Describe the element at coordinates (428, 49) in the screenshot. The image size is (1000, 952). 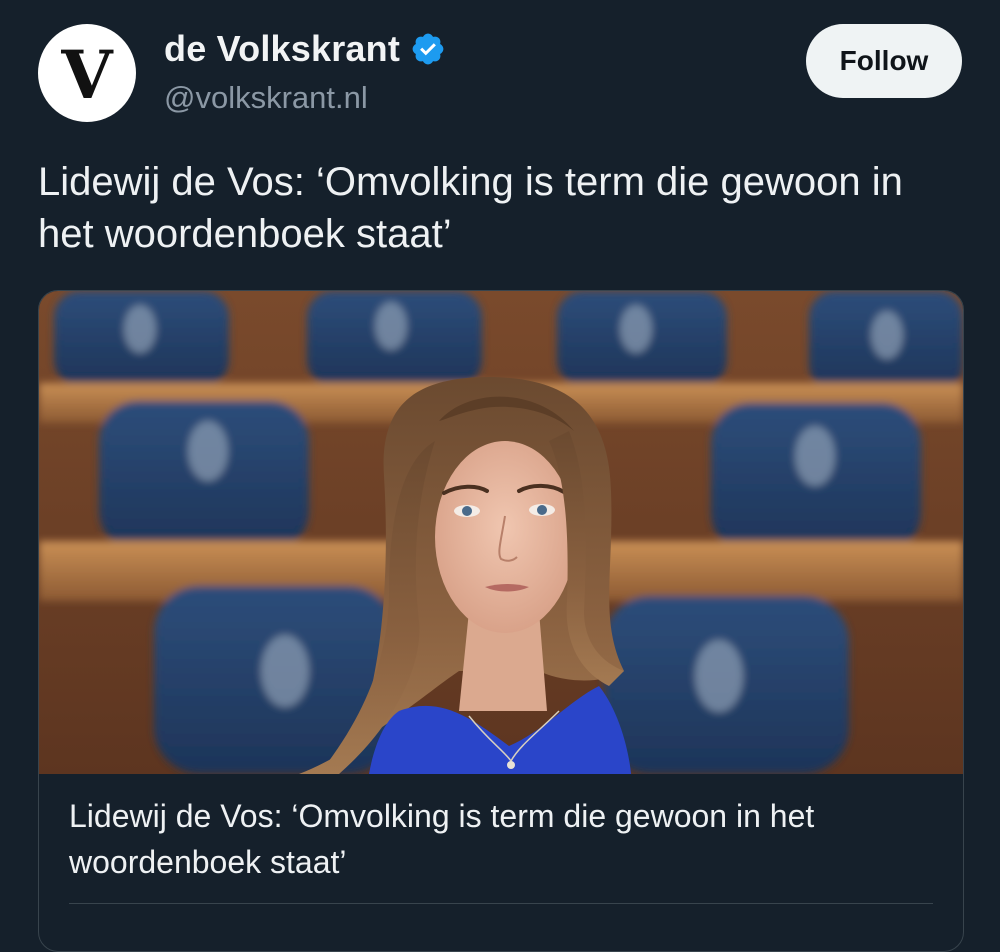
I see `verified-badge-icon` at that location.